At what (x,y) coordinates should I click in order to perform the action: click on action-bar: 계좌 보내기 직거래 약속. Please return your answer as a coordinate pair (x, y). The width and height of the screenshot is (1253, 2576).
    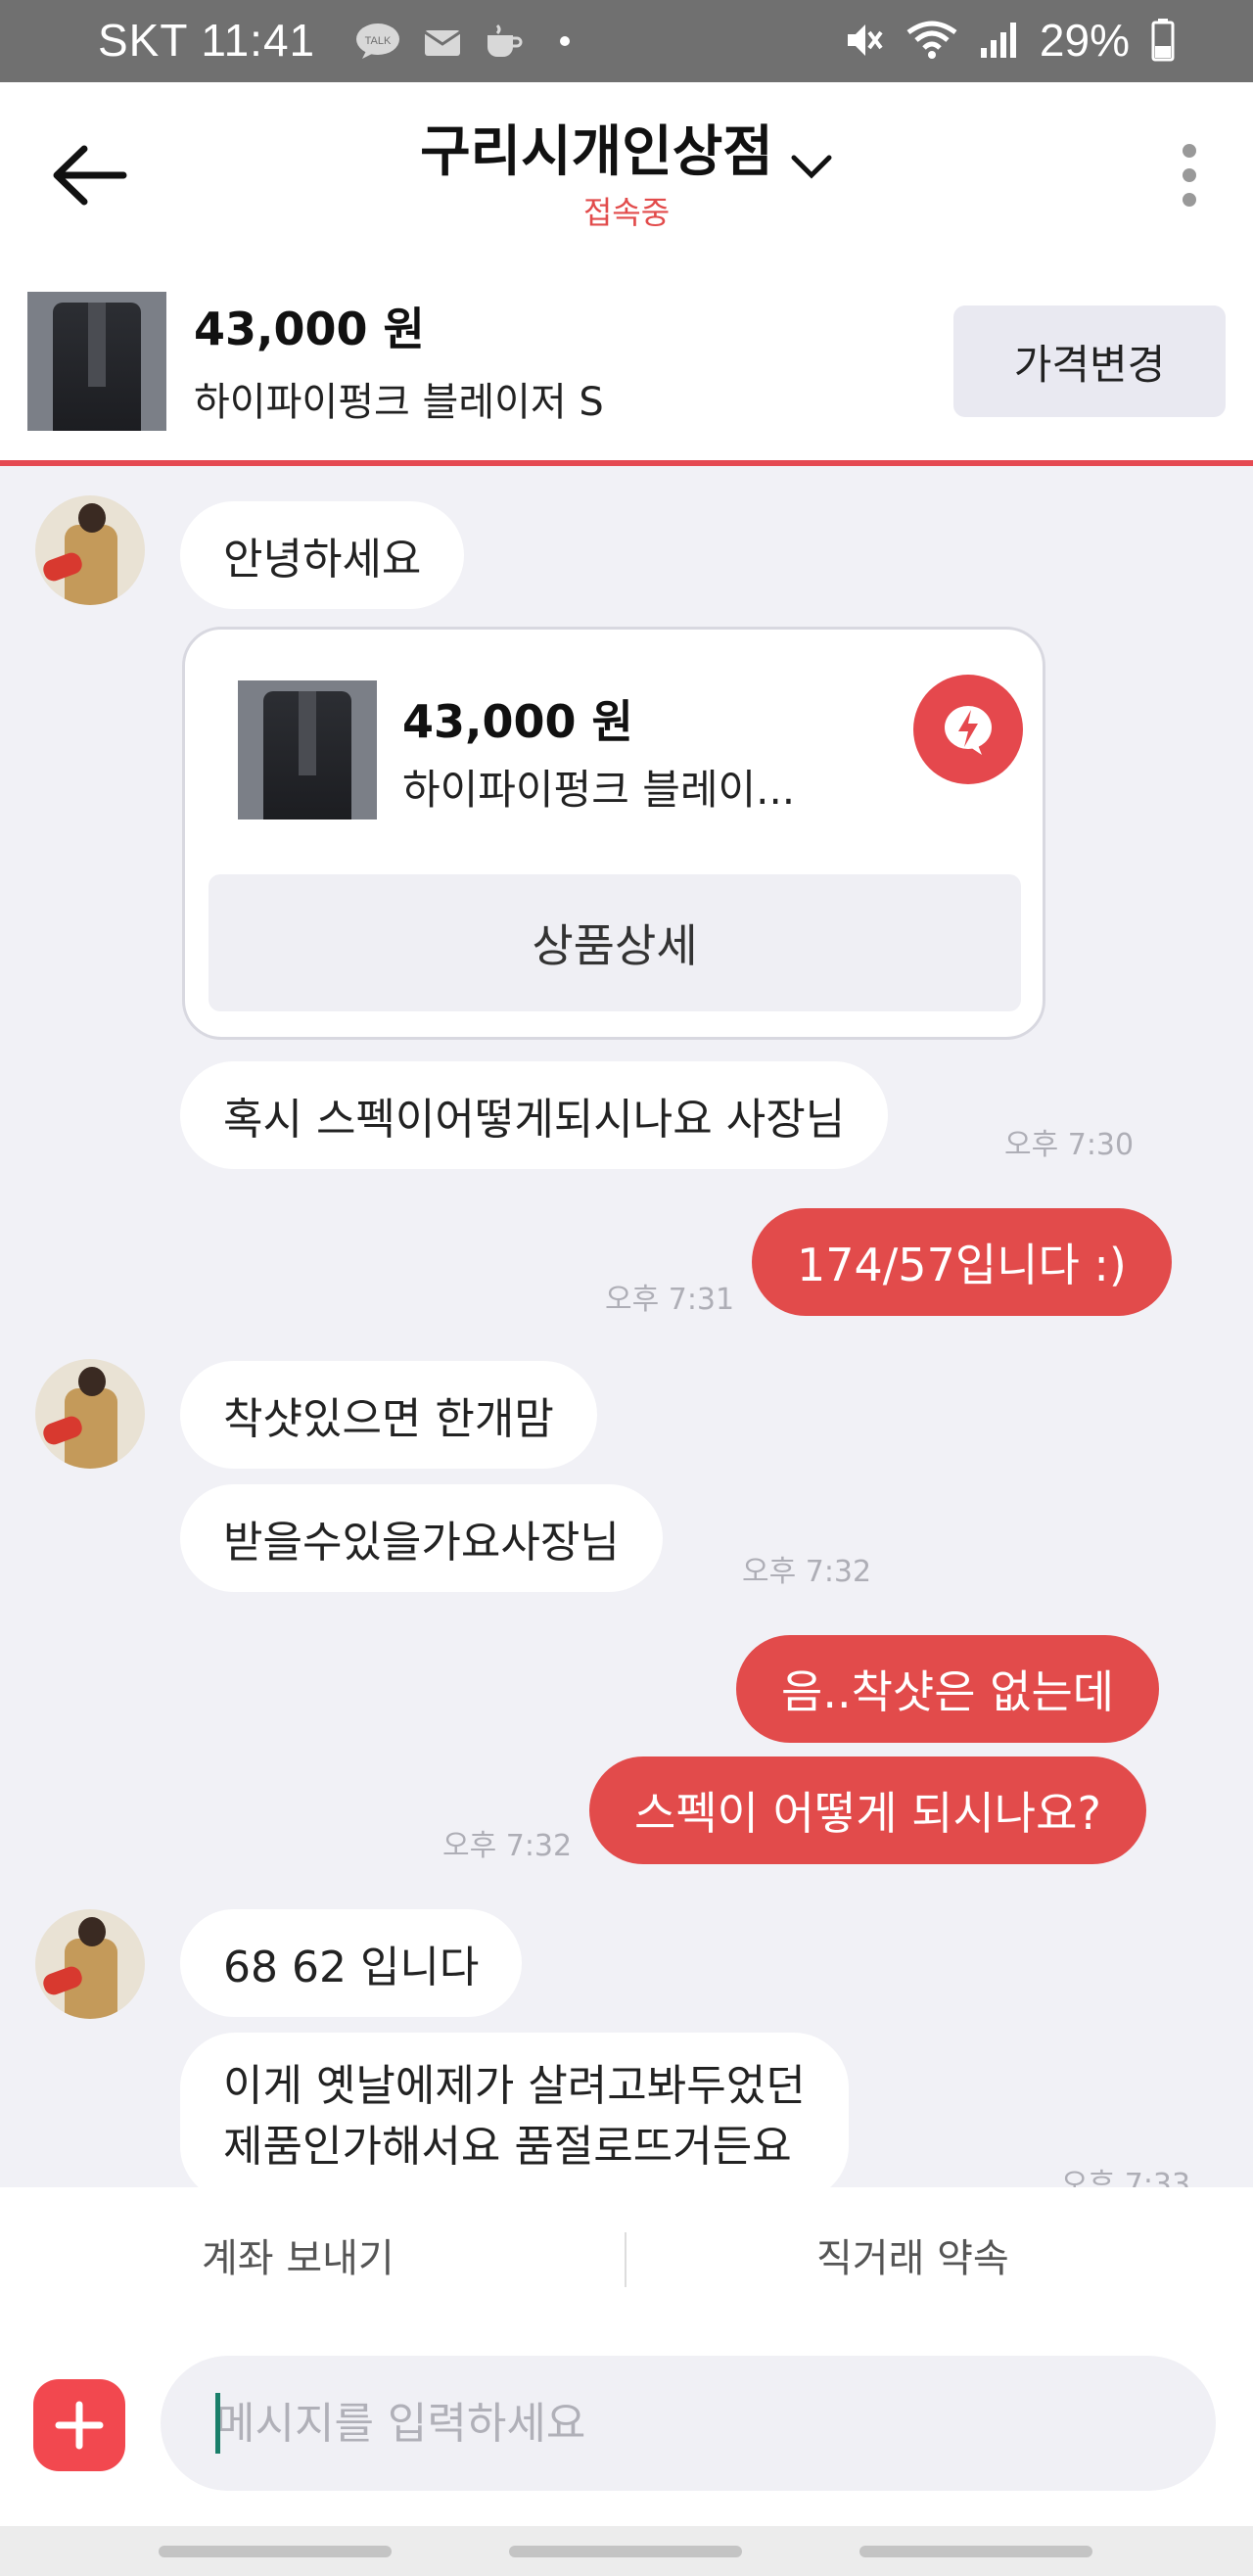
    Looking at the image, I should click on (626, 2260).